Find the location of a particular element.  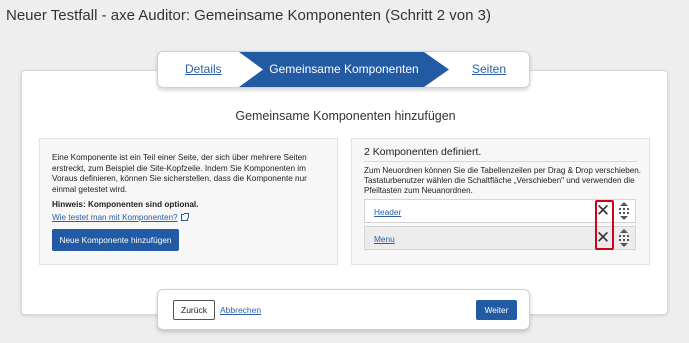

help-link: Wie testet man mit Komponenten? is located at coordinates (120, 217).